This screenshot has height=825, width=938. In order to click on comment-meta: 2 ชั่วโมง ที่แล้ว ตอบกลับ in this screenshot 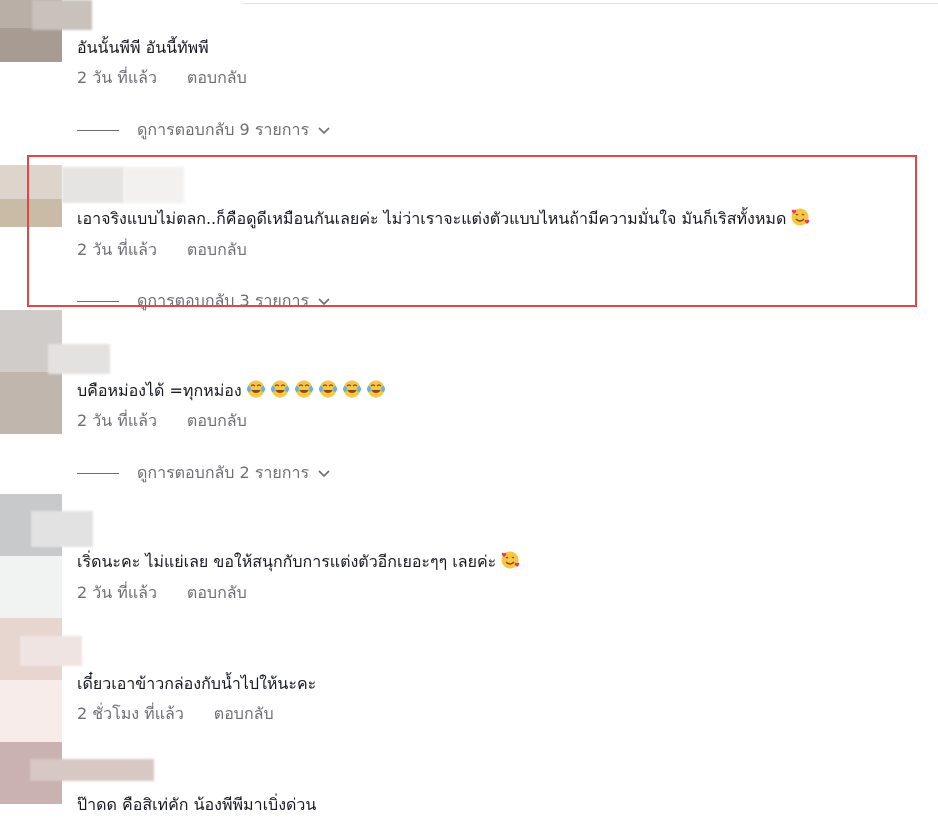, I will do `click(175, 714)`.